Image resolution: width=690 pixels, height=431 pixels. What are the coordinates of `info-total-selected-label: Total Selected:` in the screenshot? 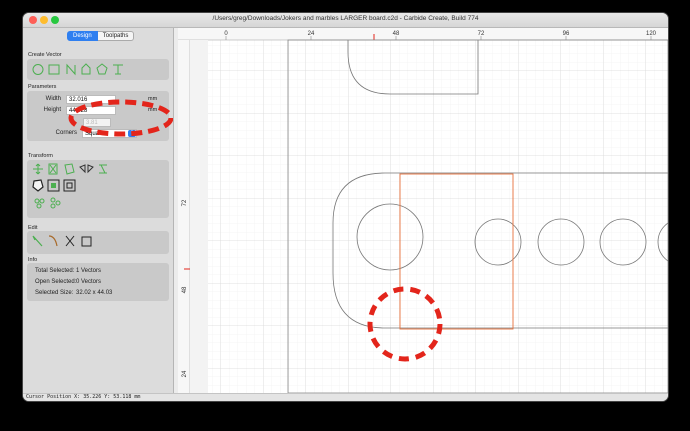 It's located at (55, 271).